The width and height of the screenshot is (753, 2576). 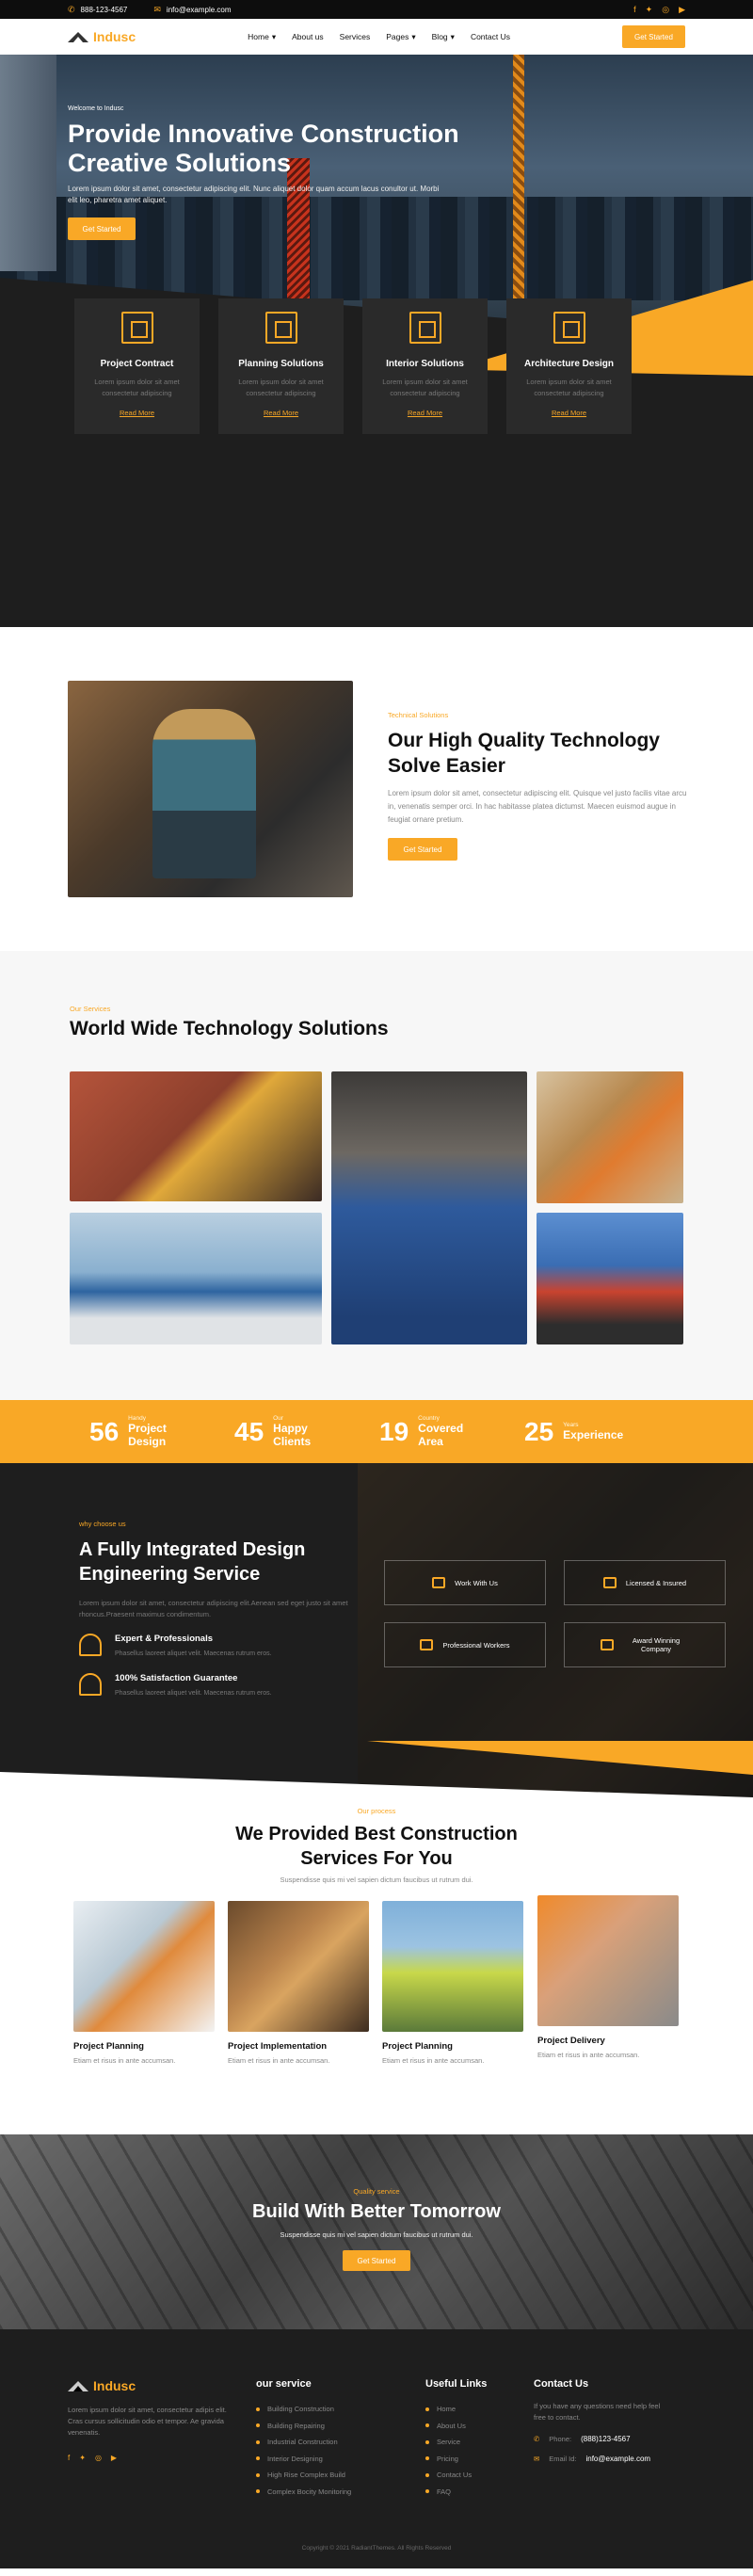 What do you see at coordinates (456, 2475) in the screenshot?
I see `footer-link: Contact Us` at bounding box center [456, 2475].